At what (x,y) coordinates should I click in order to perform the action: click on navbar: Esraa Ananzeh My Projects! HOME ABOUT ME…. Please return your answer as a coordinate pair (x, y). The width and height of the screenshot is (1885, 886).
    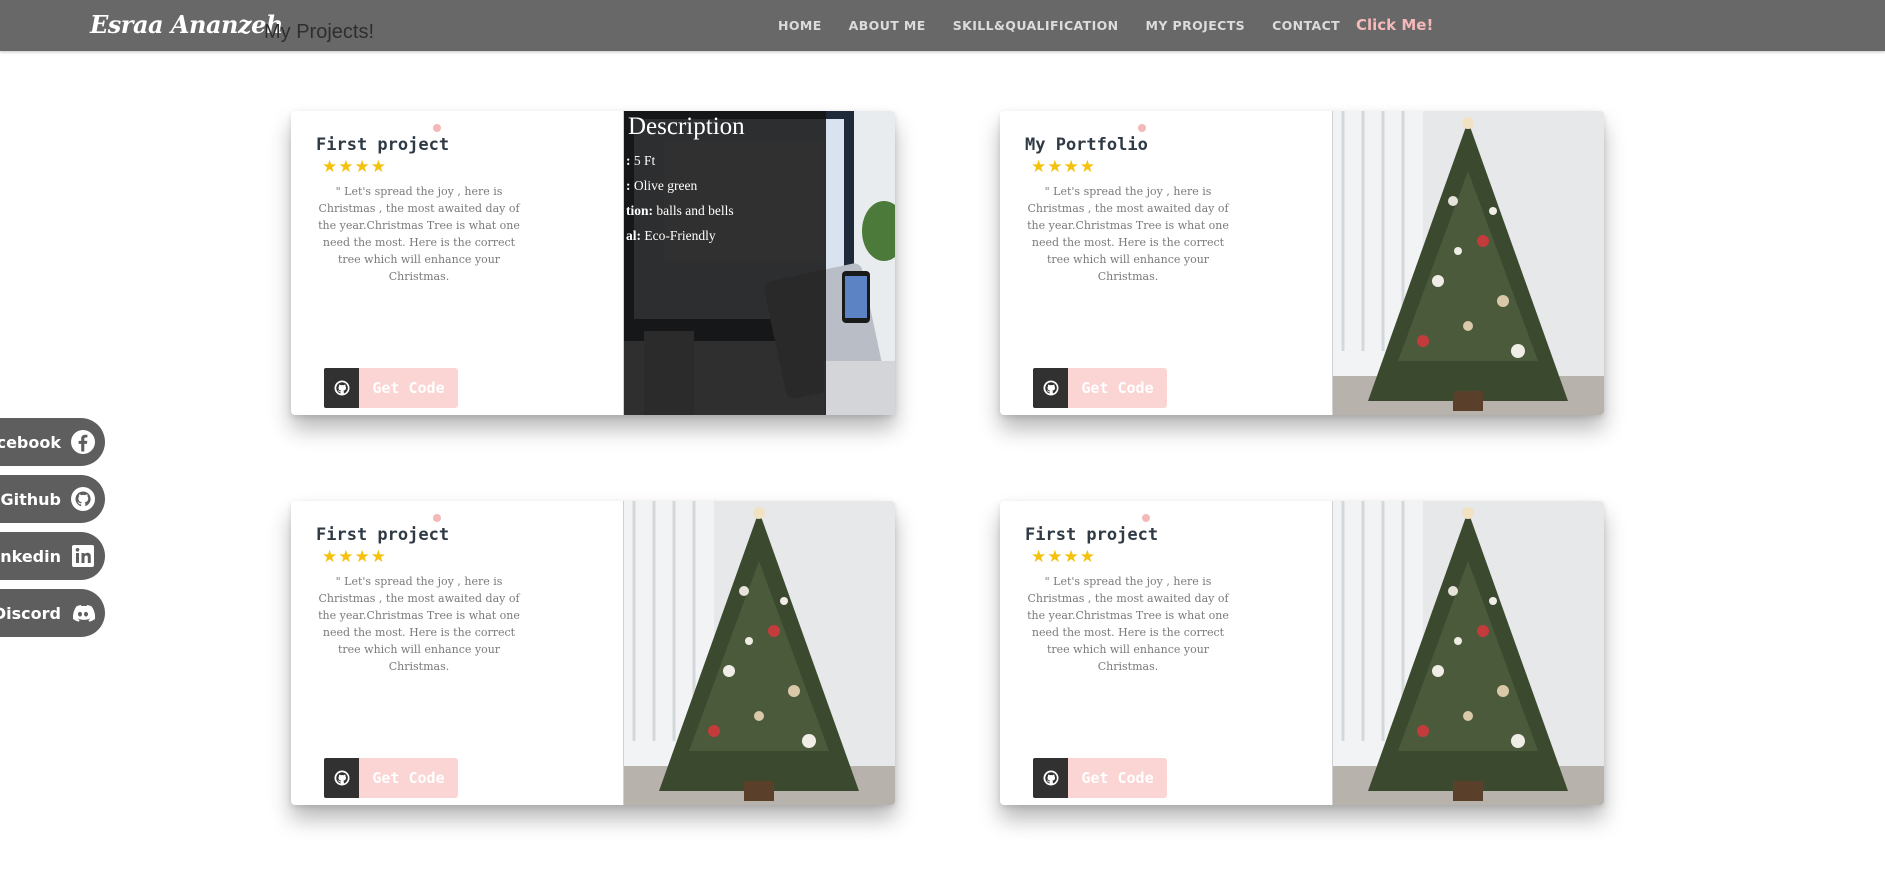
    Looking at the image, I should click on (942, 25).